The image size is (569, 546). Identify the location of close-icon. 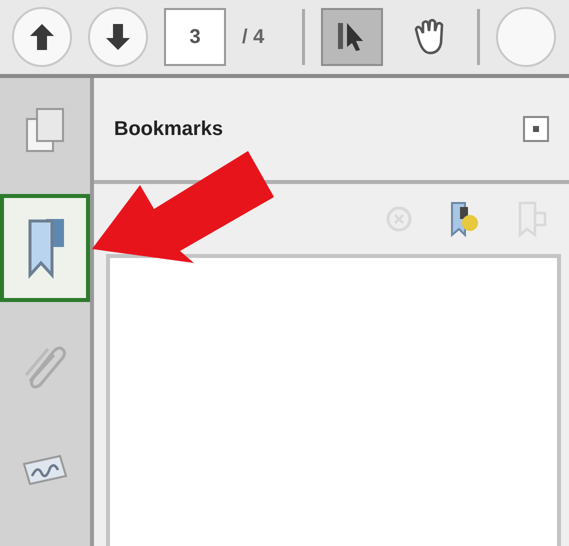
(536, 129).